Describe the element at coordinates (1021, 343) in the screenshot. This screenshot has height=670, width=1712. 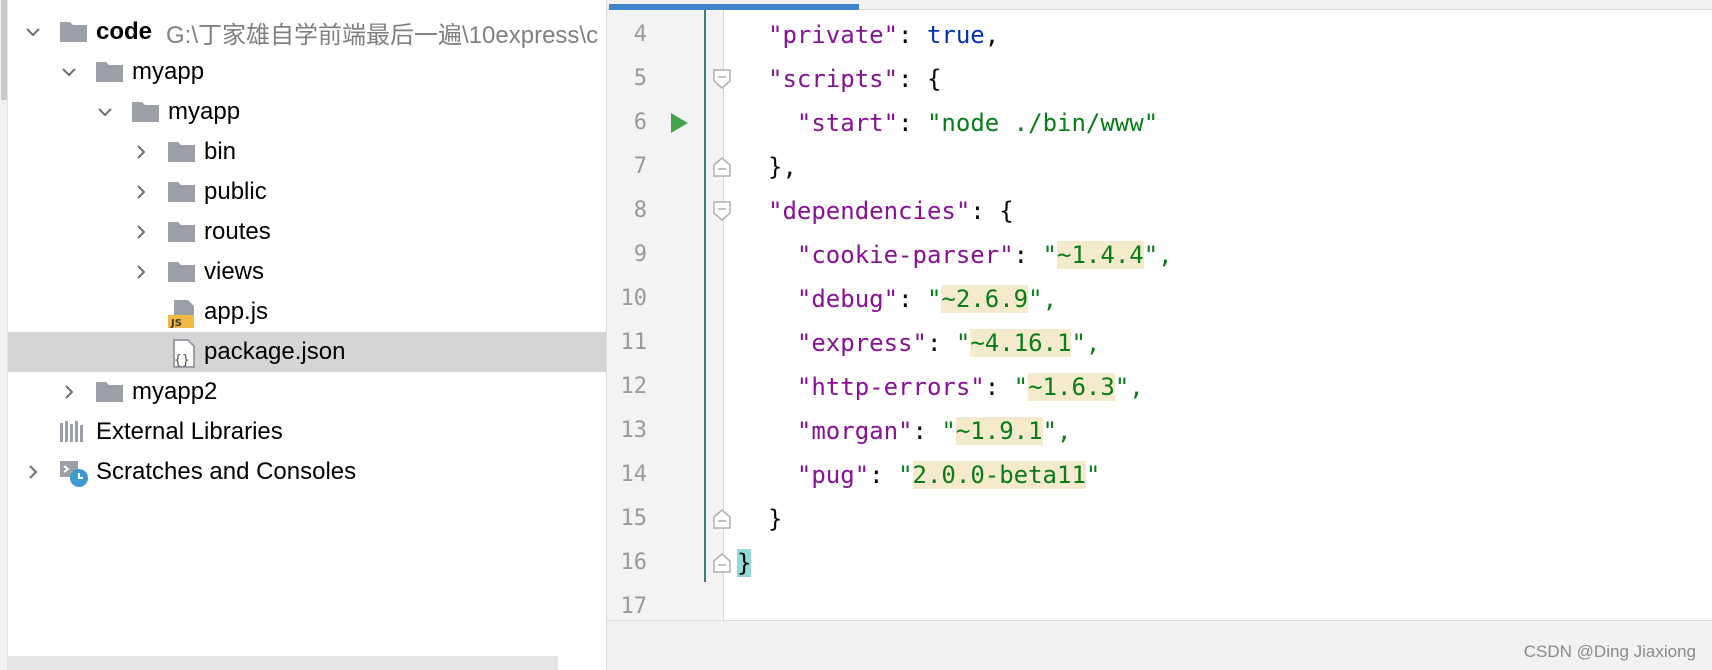
I see `dependency-version-highlight: ~4.16.1` at that location.